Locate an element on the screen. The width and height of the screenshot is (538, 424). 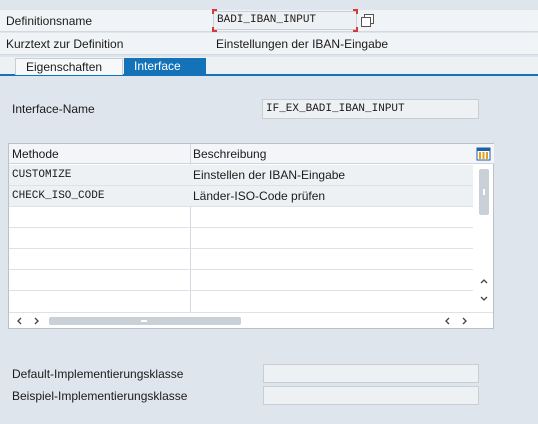
table-row-method: CHECK_ISO_CODE is located at coordinates (99, 196).